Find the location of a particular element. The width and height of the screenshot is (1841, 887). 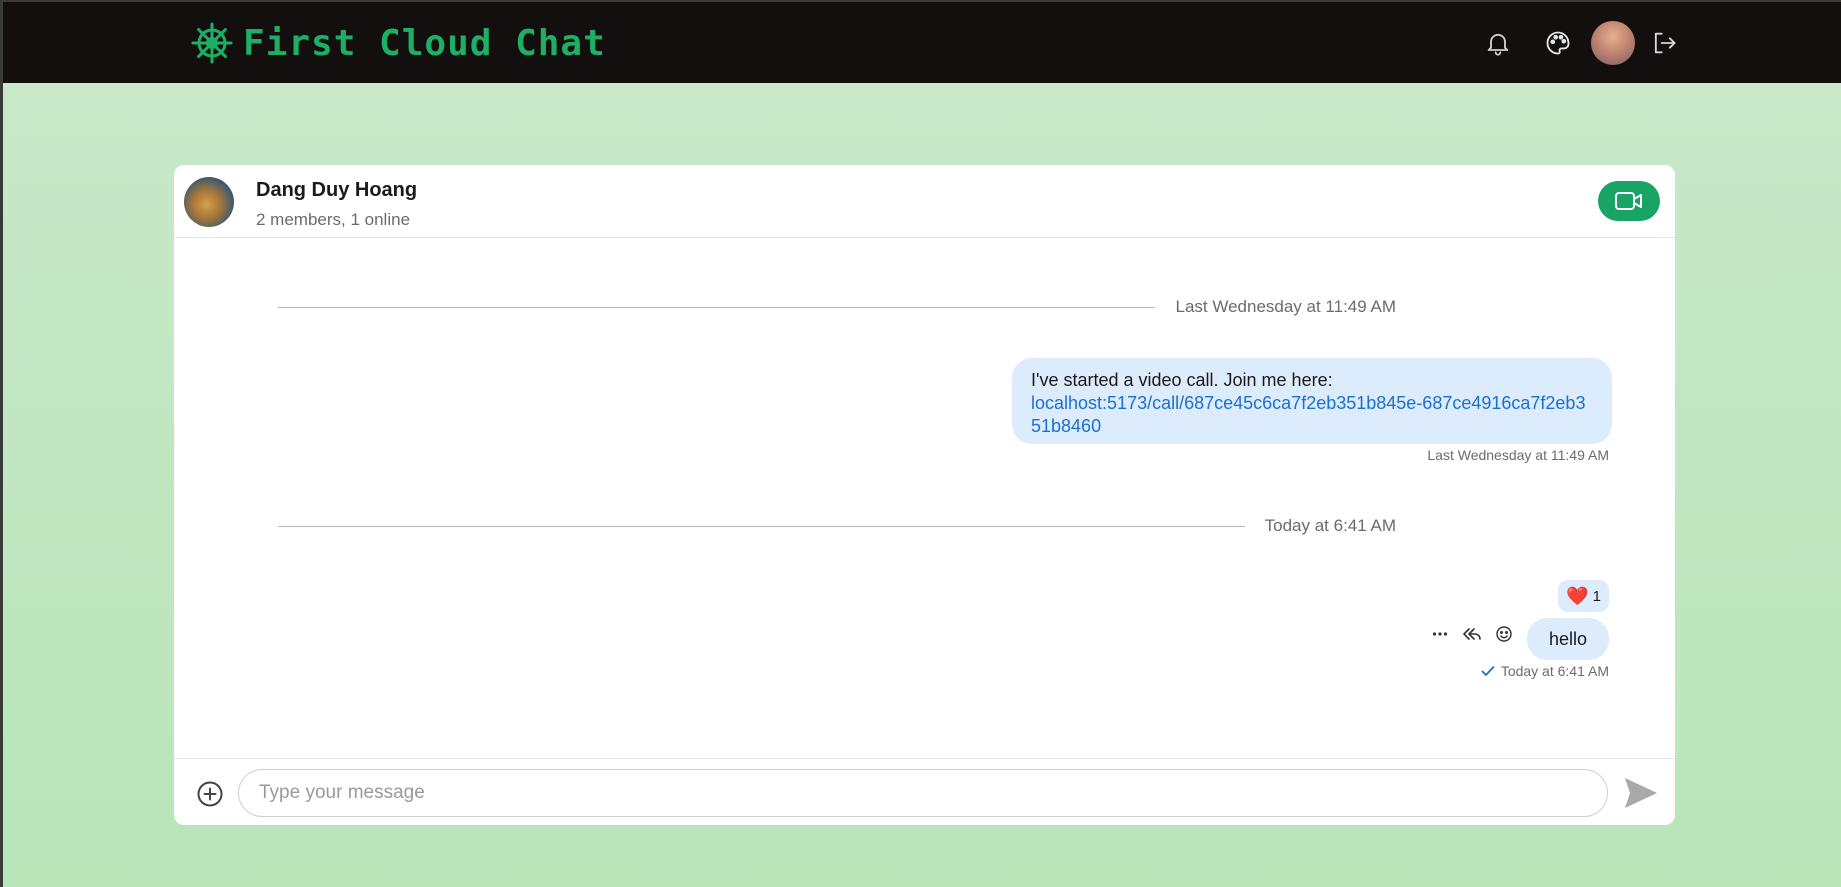

date-divider: Today at 6:41 AM is located at coordinates (837, 526).